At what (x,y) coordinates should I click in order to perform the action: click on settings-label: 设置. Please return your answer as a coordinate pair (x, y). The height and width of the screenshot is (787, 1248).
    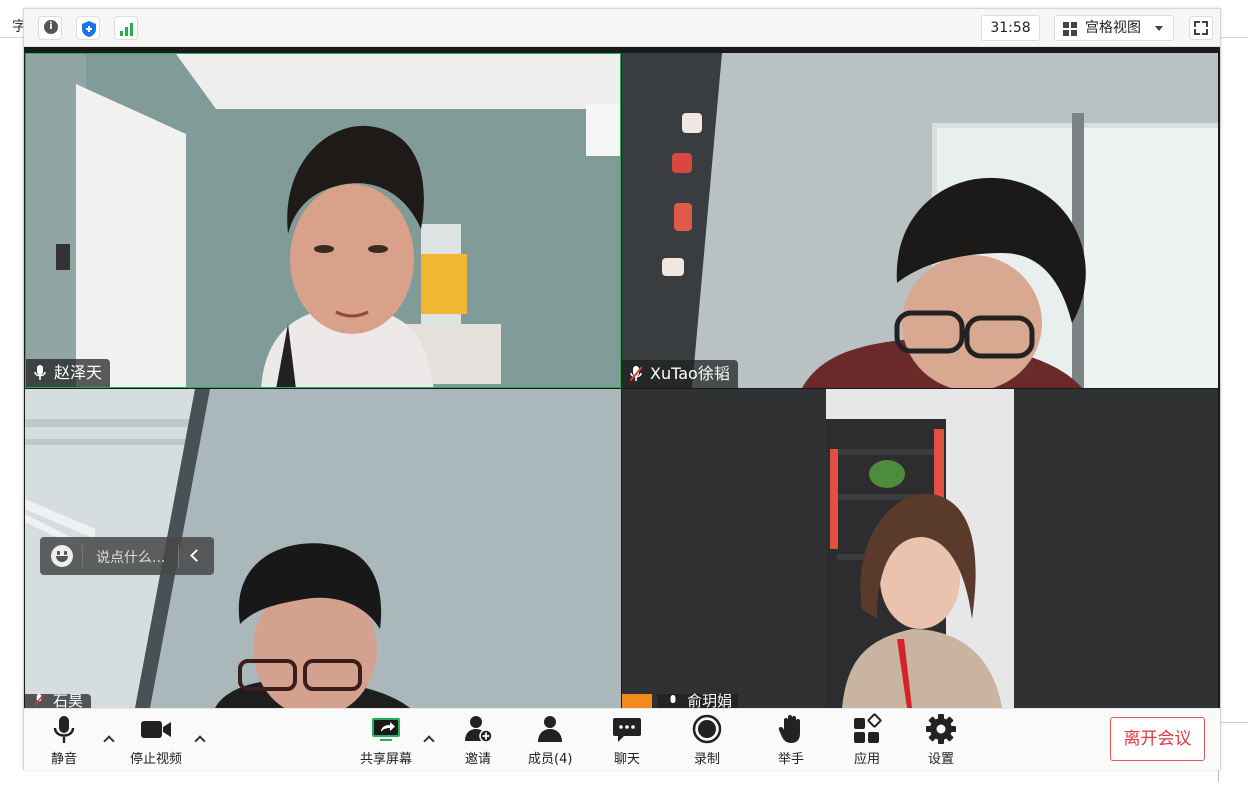
    Looking at the image, I should click on (940, 759).